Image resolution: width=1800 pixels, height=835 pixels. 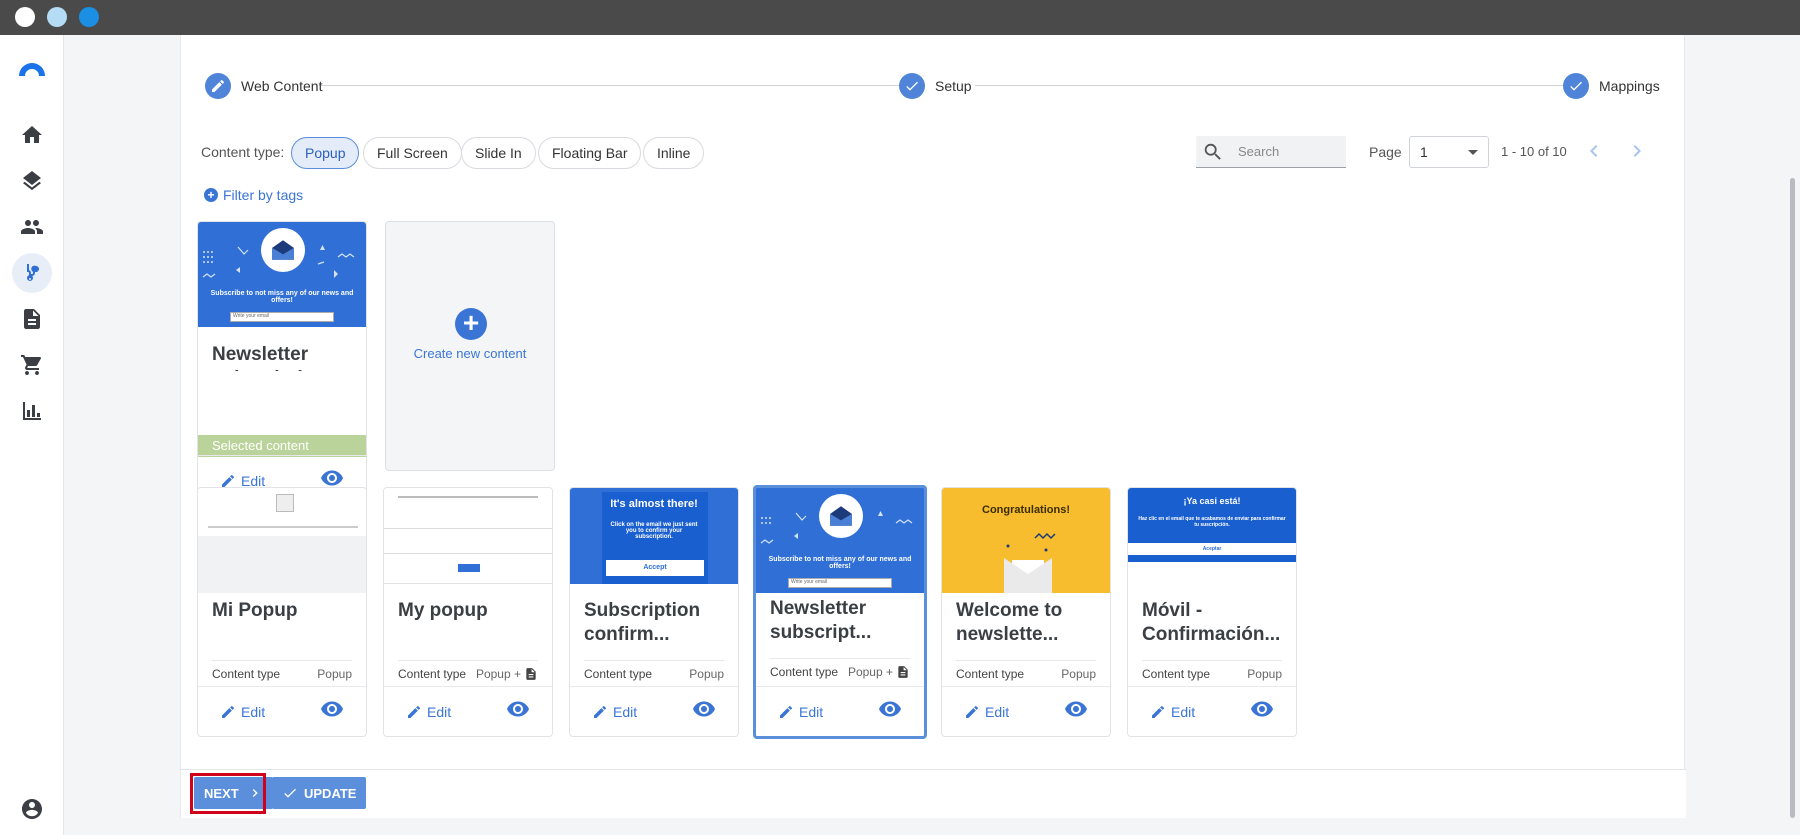 I want to click on filter-by-tags-label: Filter by tags, so click(x=263, y=195).